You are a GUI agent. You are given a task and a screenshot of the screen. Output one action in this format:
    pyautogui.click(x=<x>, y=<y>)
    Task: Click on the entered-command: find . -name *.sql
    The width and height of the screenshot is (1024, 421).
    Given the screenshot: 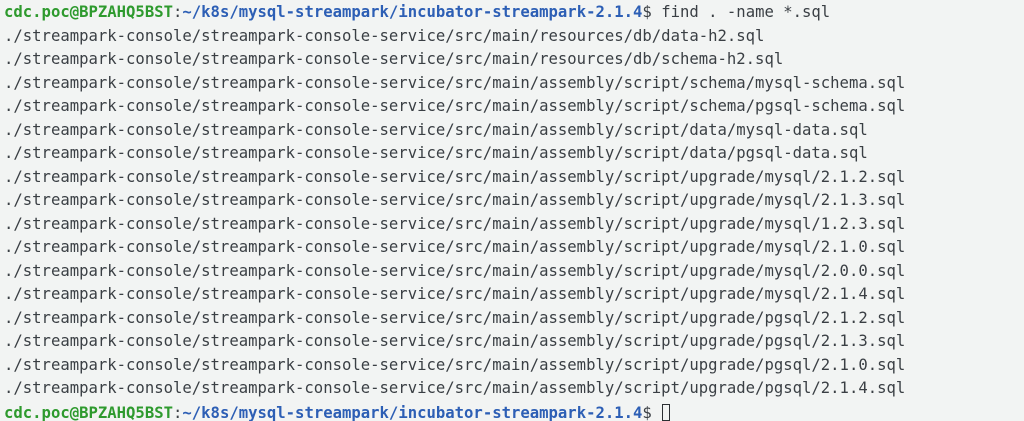 What is the action you would take?
    pyautogui.click(x=746, y=12)
    